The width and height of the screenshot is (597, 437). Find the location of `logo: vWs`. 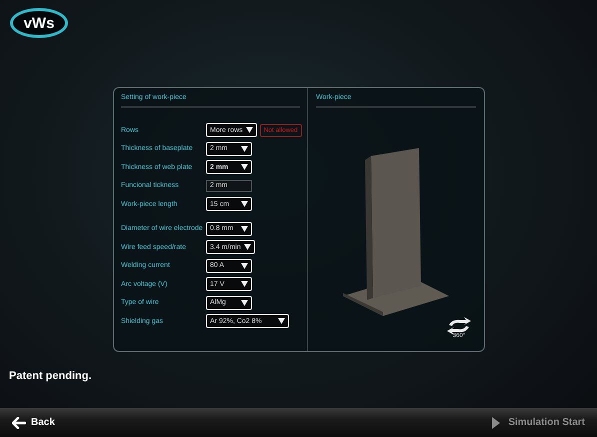

logo: vWs is located at coordinates (39, 23).